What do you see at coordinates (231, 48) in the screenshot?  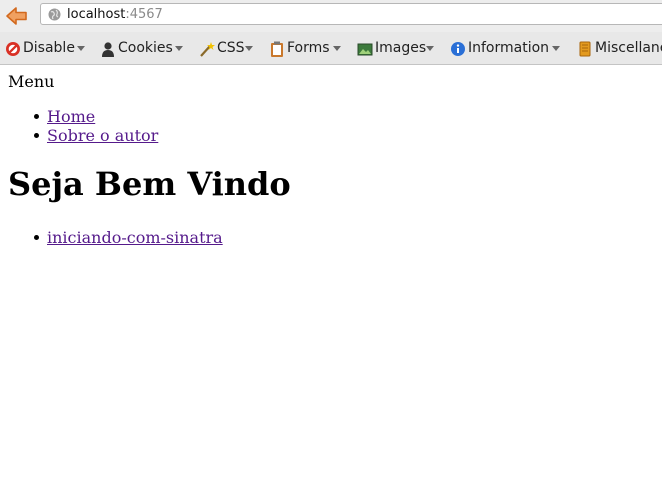 I see `toolbar-css-label: CSS` at bounding box center [231, 48].